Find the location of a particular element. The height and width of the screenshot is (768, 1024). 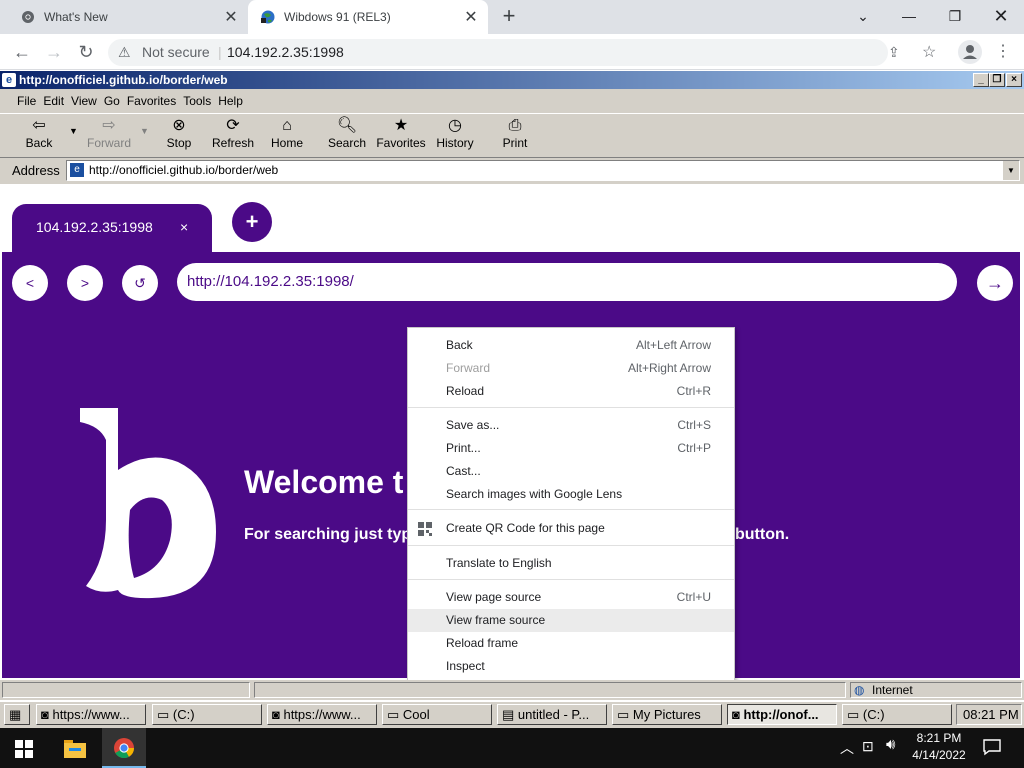

warning-icon: ⚠ is located at coordinates (124, 52).